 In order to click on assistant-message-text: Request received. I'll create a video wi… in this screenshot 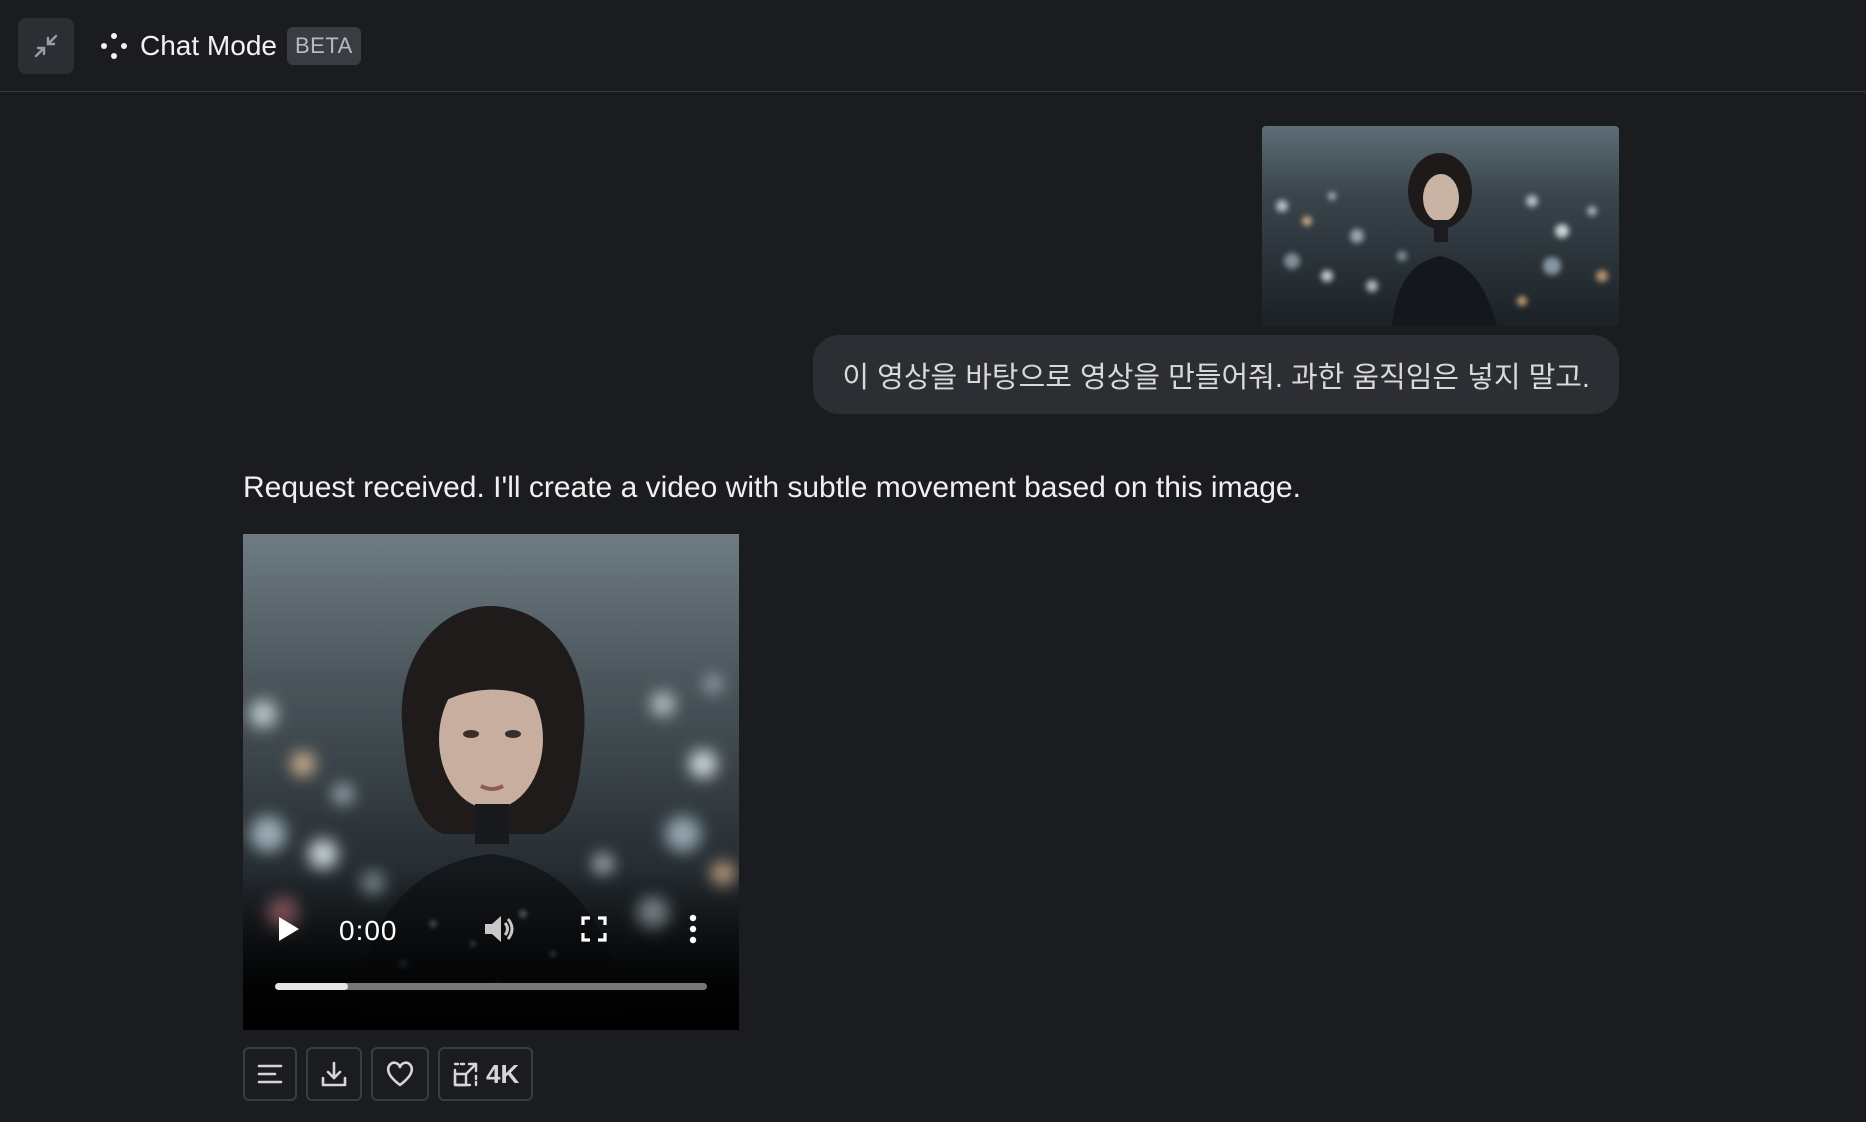, I will do `click(772, 487)`.